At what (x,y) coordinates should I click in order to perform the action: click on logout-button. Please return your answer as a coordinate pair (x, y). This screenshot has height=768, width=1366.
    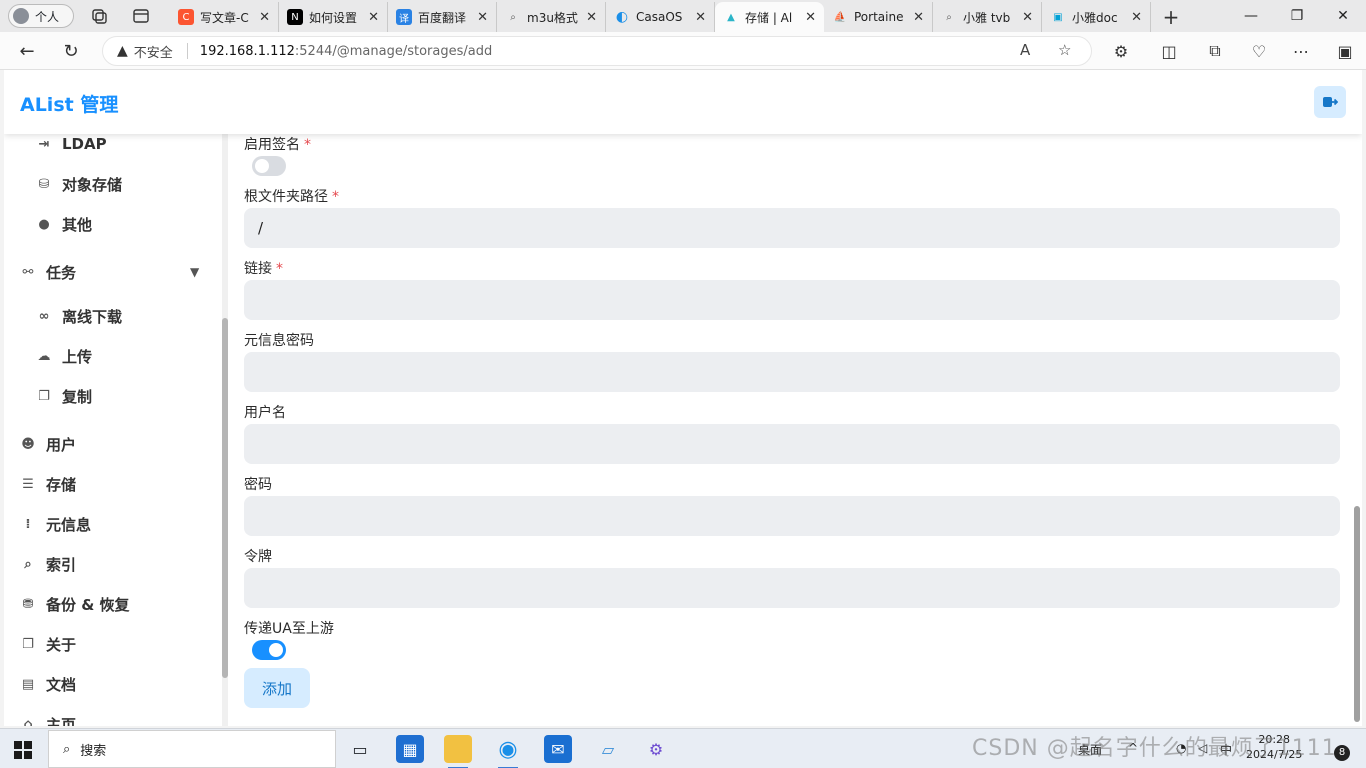
    Looking at the image, I should click on (1330, 102).